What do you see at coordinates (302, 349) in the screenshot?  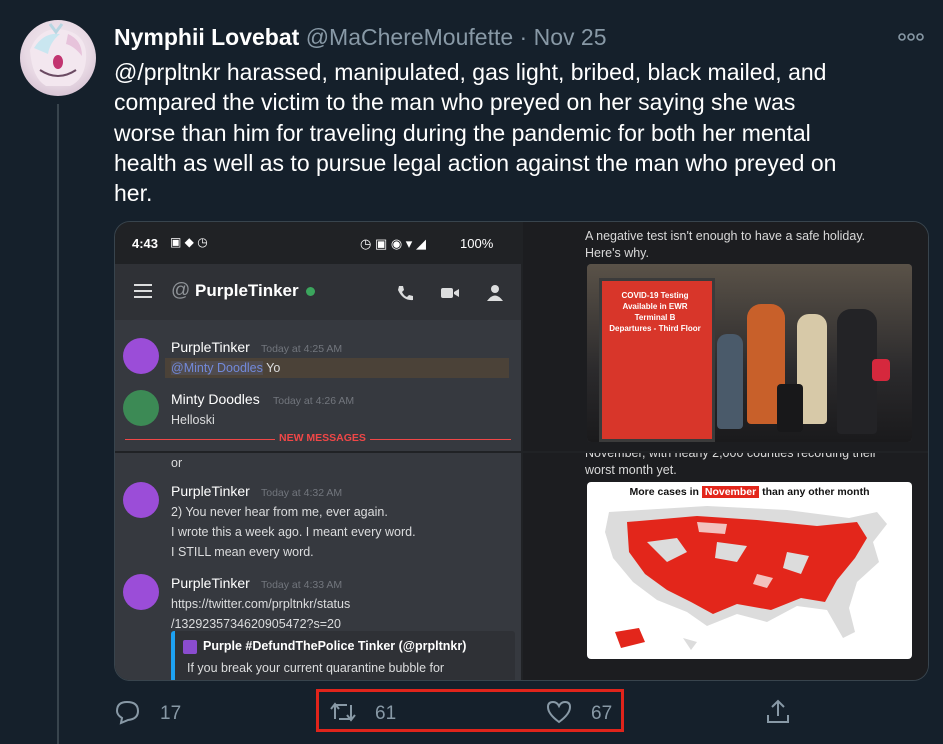 I see `message-timestamp: Today at 4:25 AM` at bounding box center [302, 349].